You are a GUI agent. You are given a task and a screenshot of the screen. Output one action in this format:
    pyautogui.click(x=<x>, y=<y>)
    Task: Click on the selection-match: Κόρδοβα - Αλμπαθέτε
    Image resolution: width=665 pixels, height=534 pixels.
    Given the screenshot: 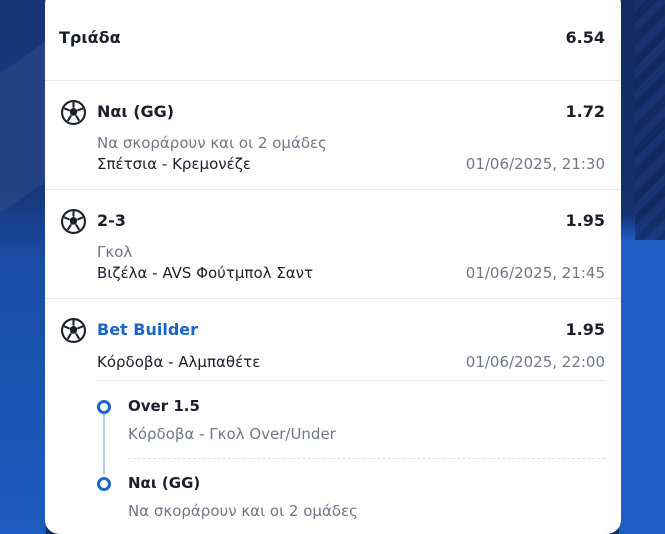 What is the action you would take?
    pyautogui.click(x=179, y=362)
    